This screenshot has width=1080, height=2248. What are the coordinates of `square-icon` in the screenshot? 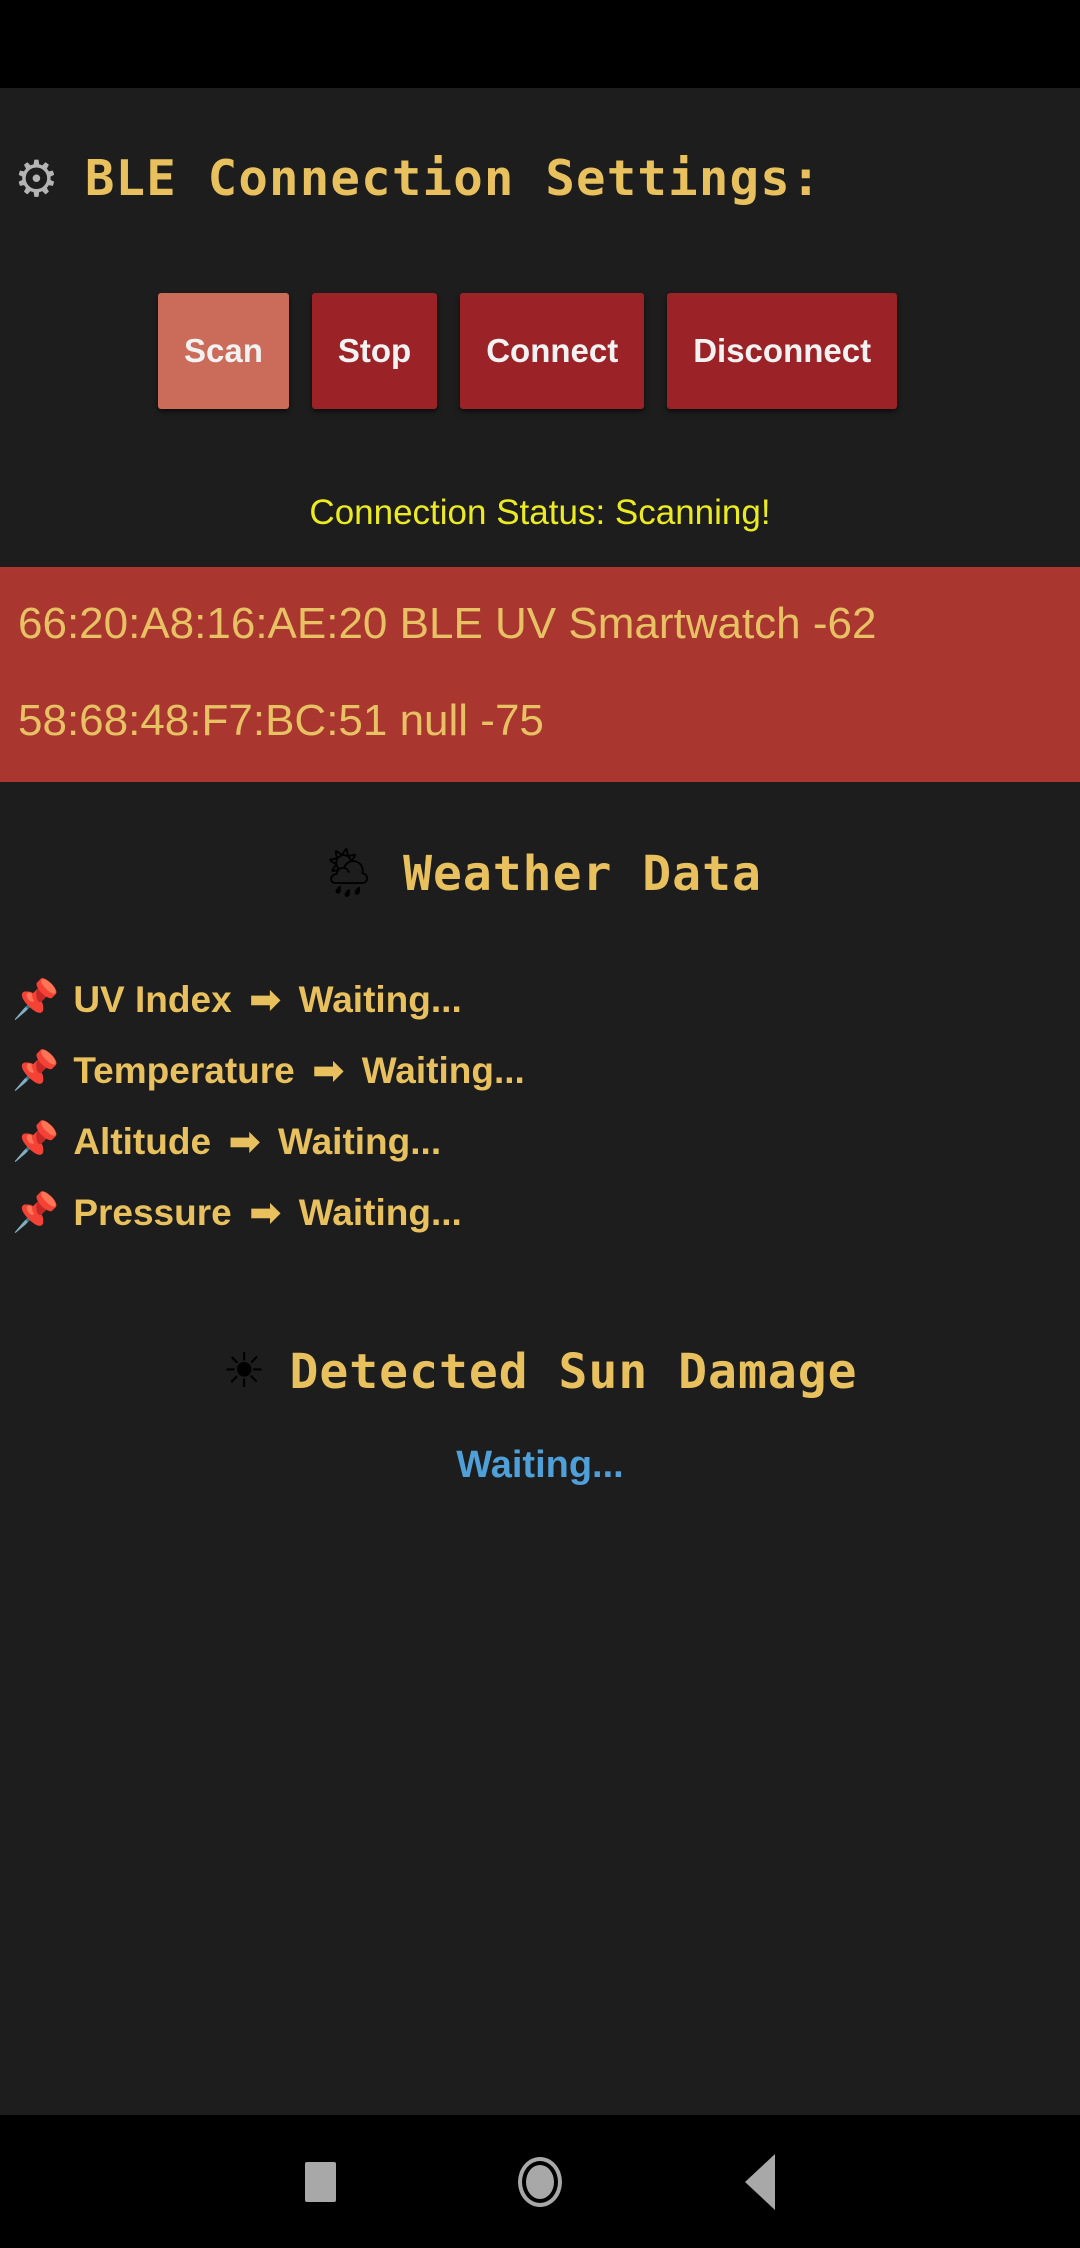 It's located at (320, 2181).